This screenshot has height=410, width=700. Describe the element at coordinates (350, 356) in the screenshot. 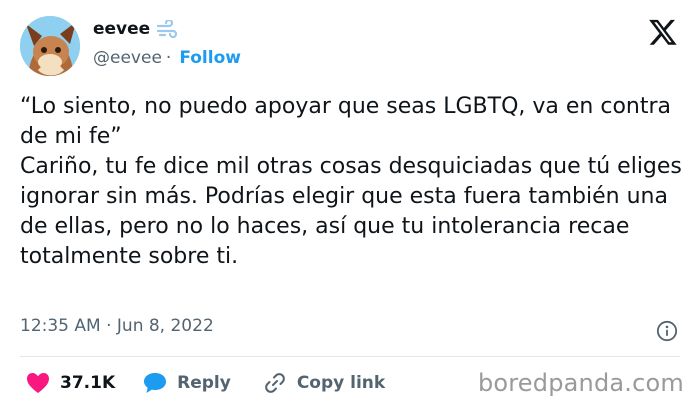

I see `divider` at that location.